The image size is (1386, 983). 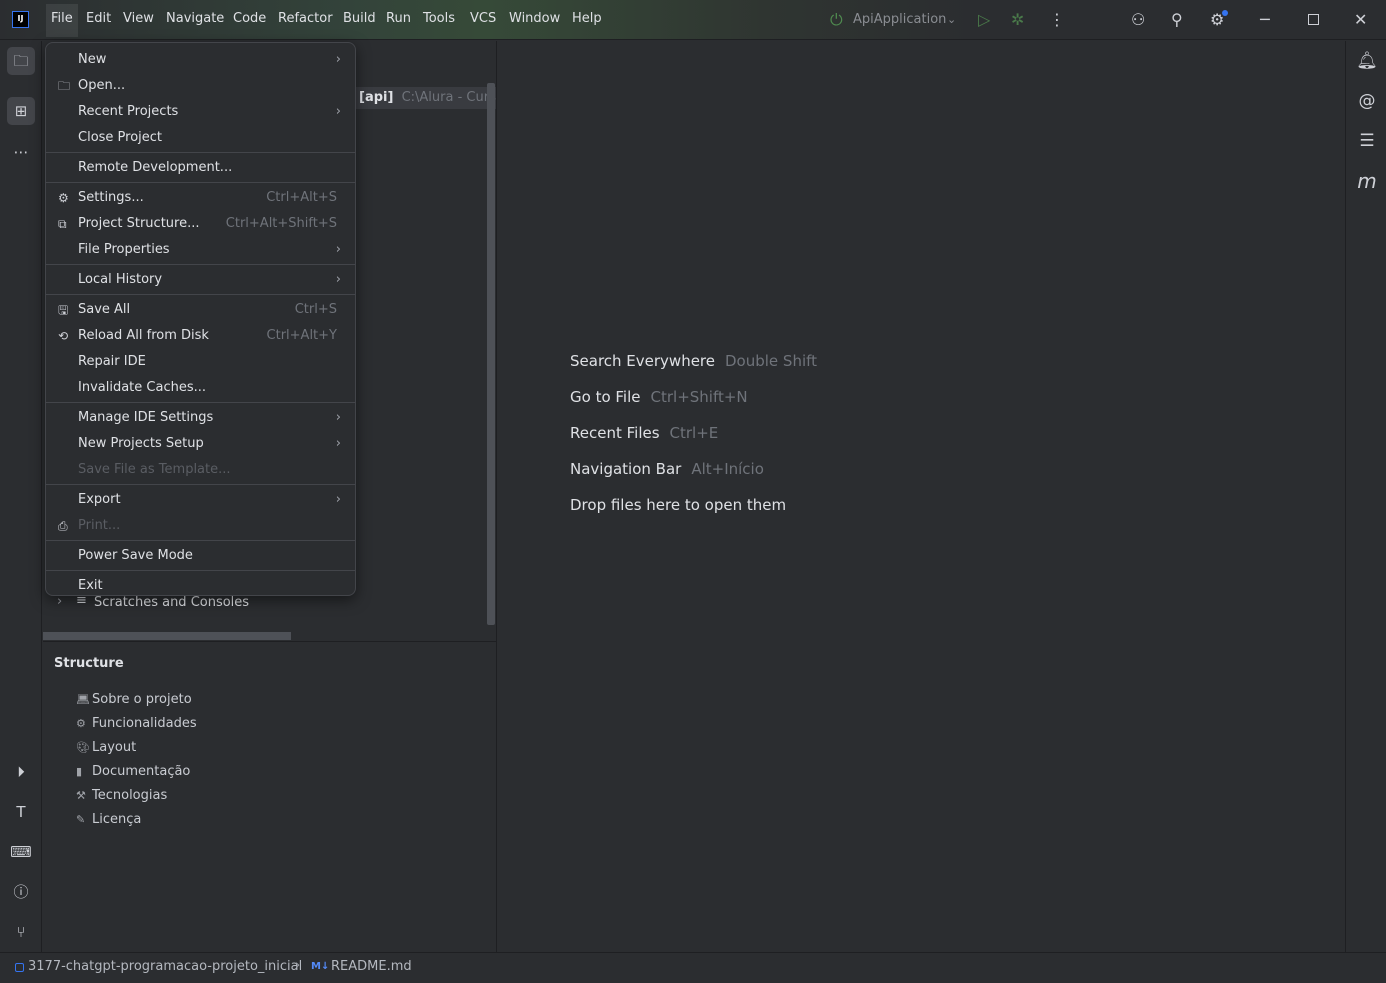 I want to click on structure-icon: ⊞, so click(x=21, y=111).